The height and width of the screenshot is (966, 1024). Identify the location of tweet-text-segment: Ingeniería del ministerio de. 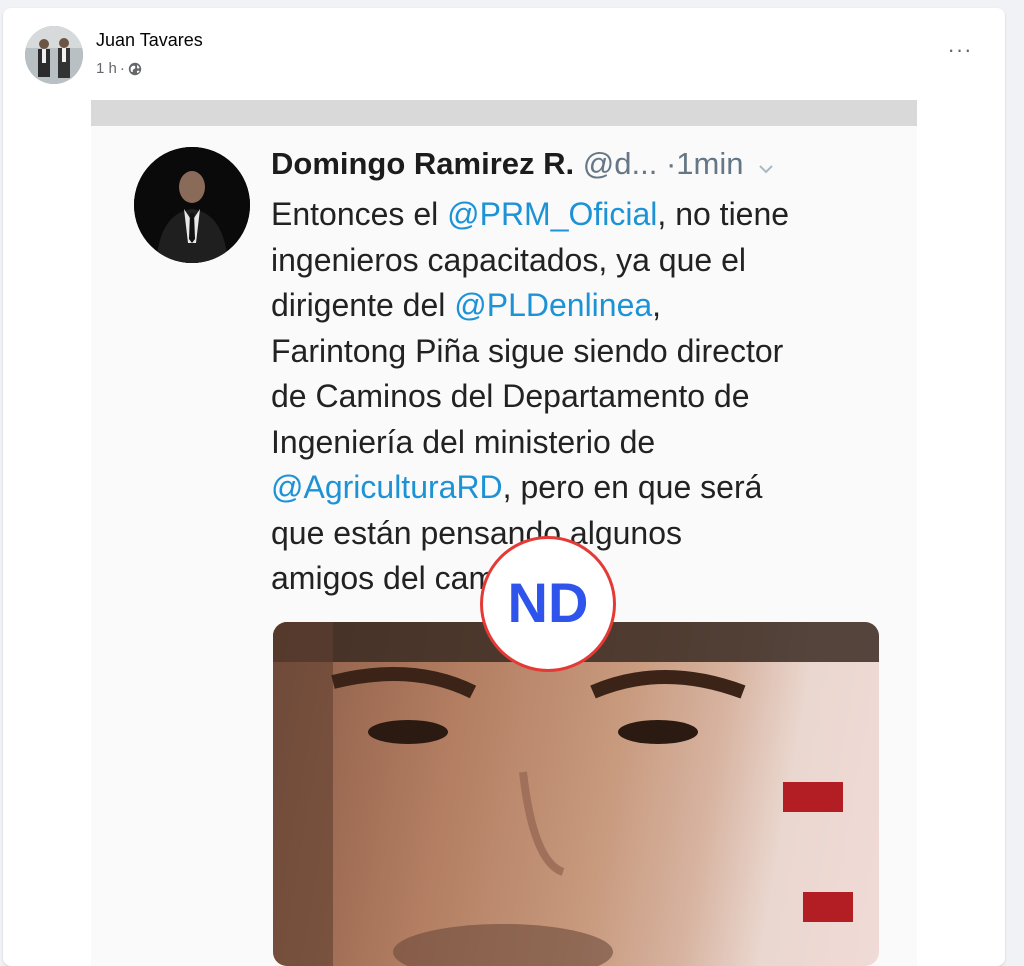
(463, 441).